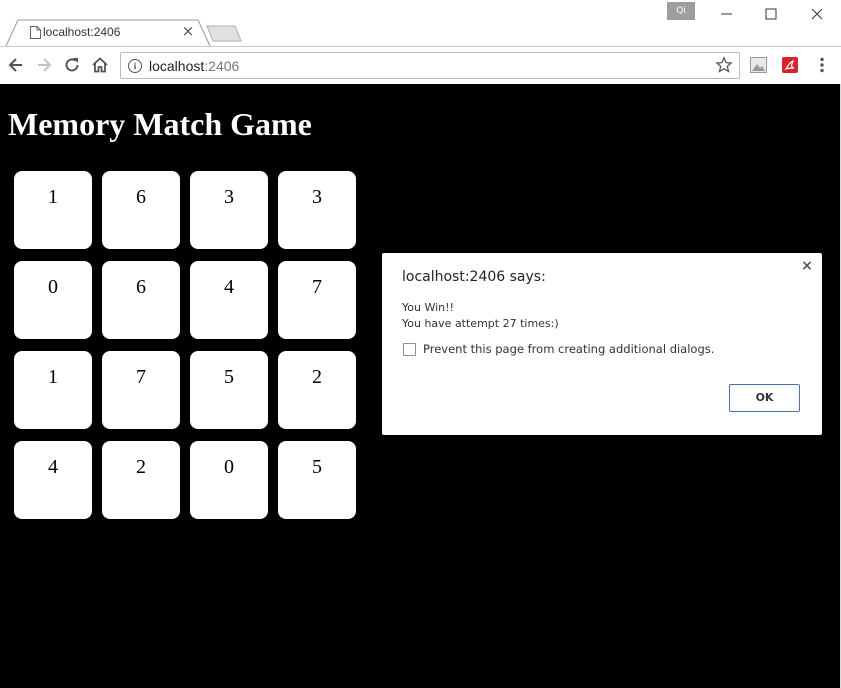 This screenshot has height=688, width=841. What do you see at coordinates (790, 65) in the screenshot?
I see `extension-pdf-icon` at bounding box center [790, 65].